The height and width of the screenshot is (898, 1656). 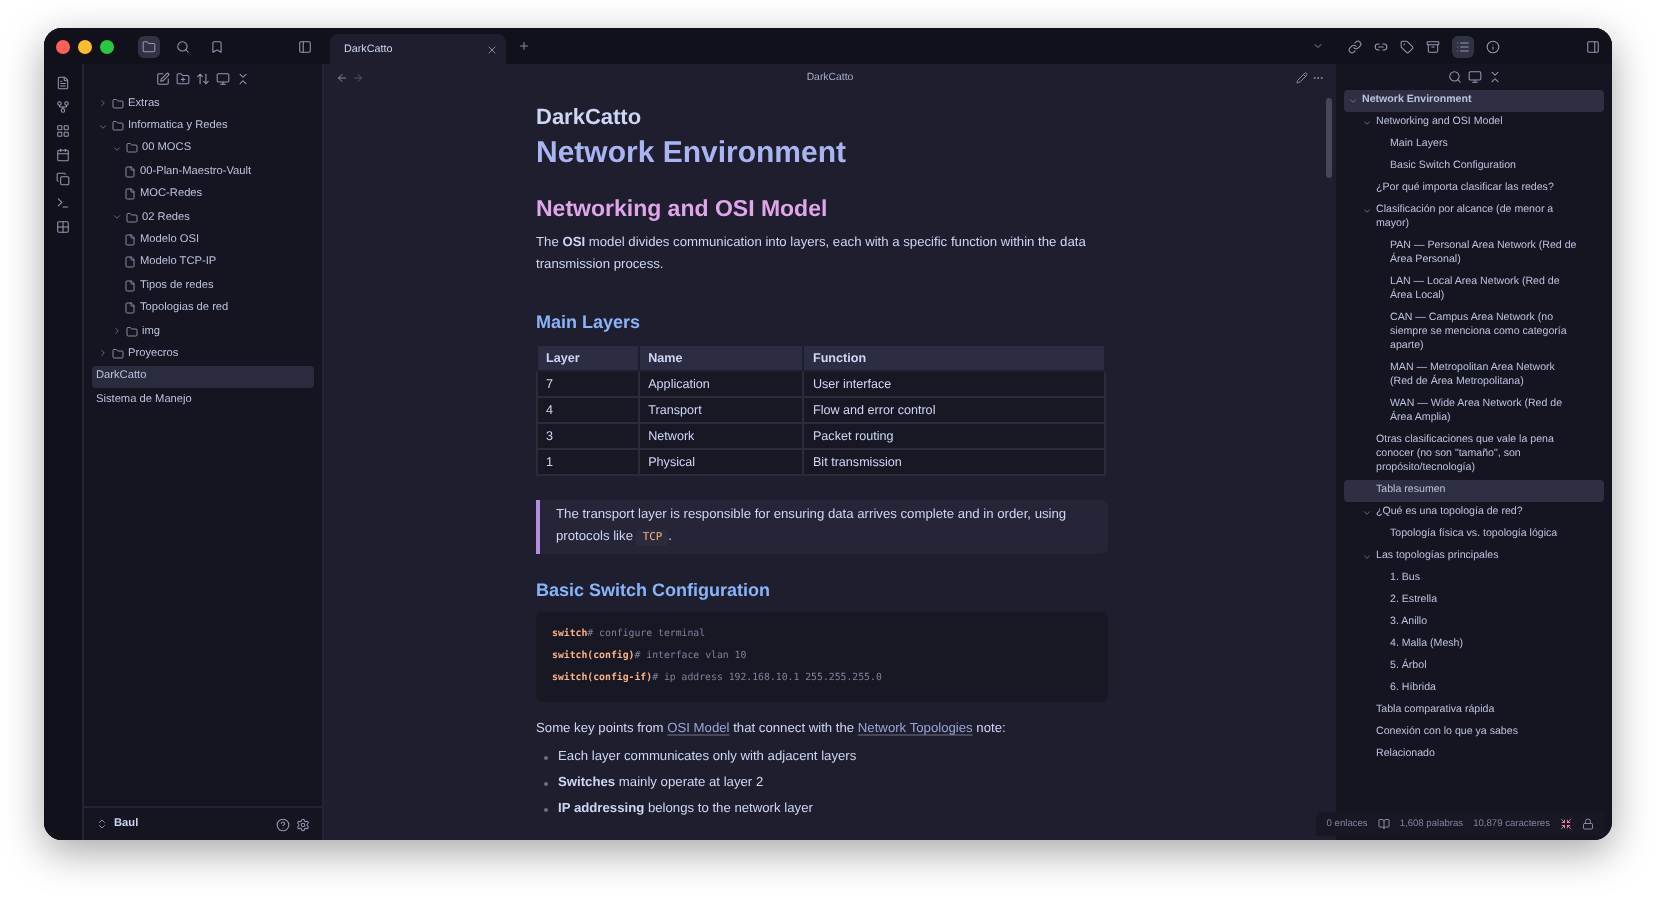 What do you see at coordinates (63, 203) in the screenshot?
I see `terminal-icon` at bounding box center [63, 203].